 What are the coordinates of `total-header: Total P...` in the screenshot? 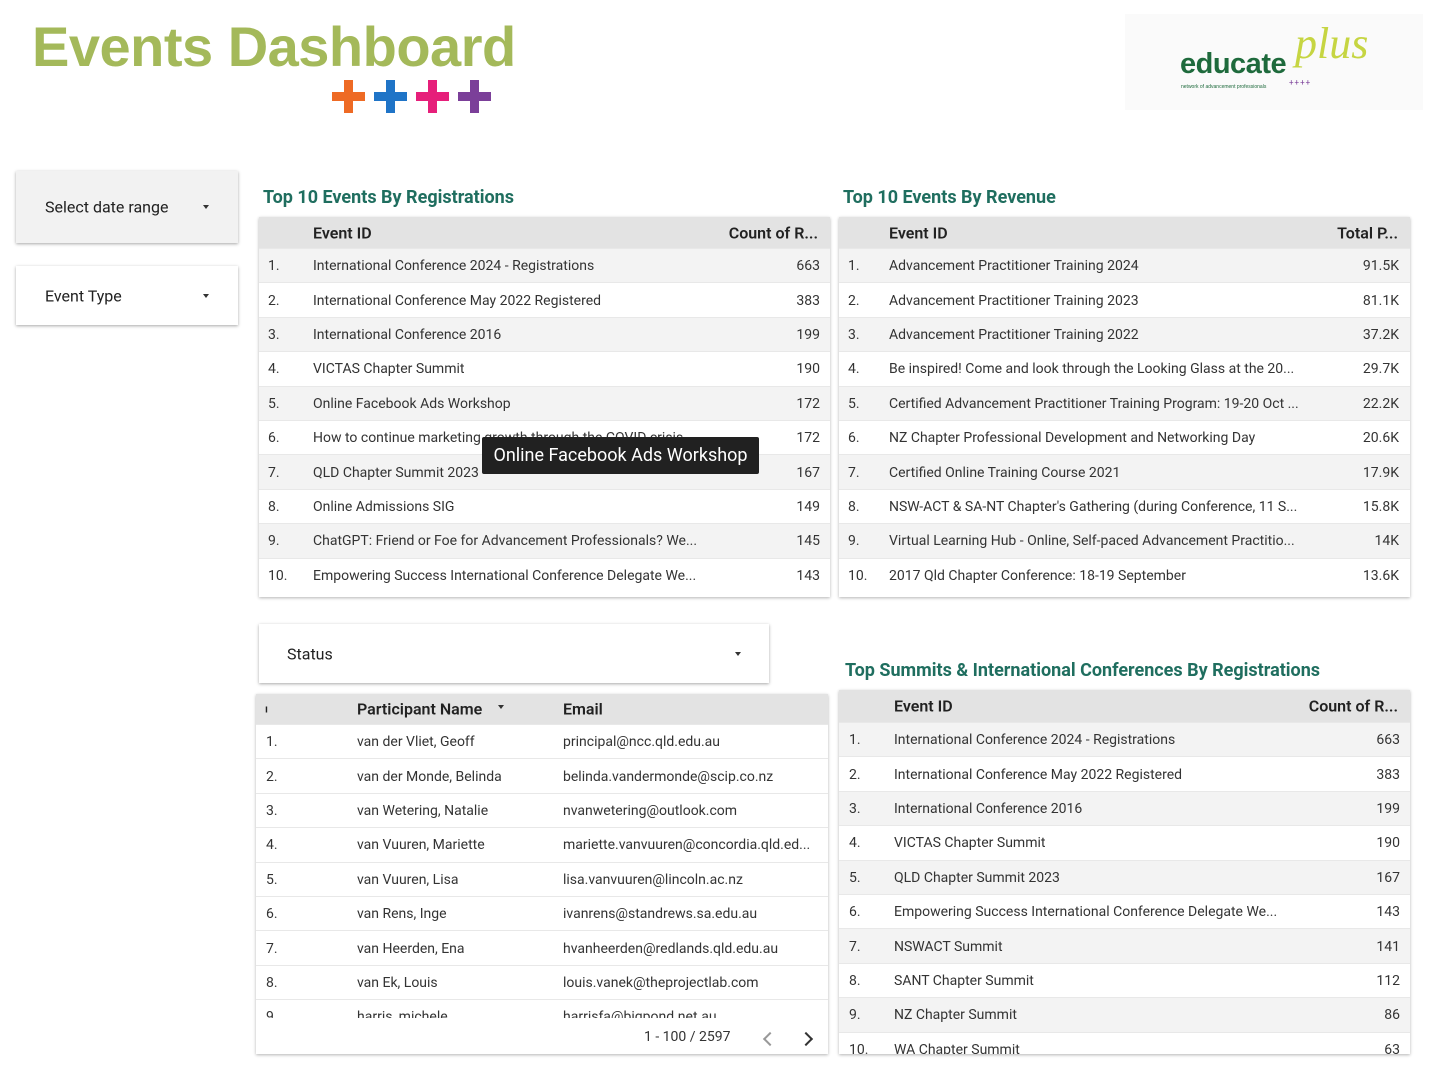 It's located at (1367, 232).